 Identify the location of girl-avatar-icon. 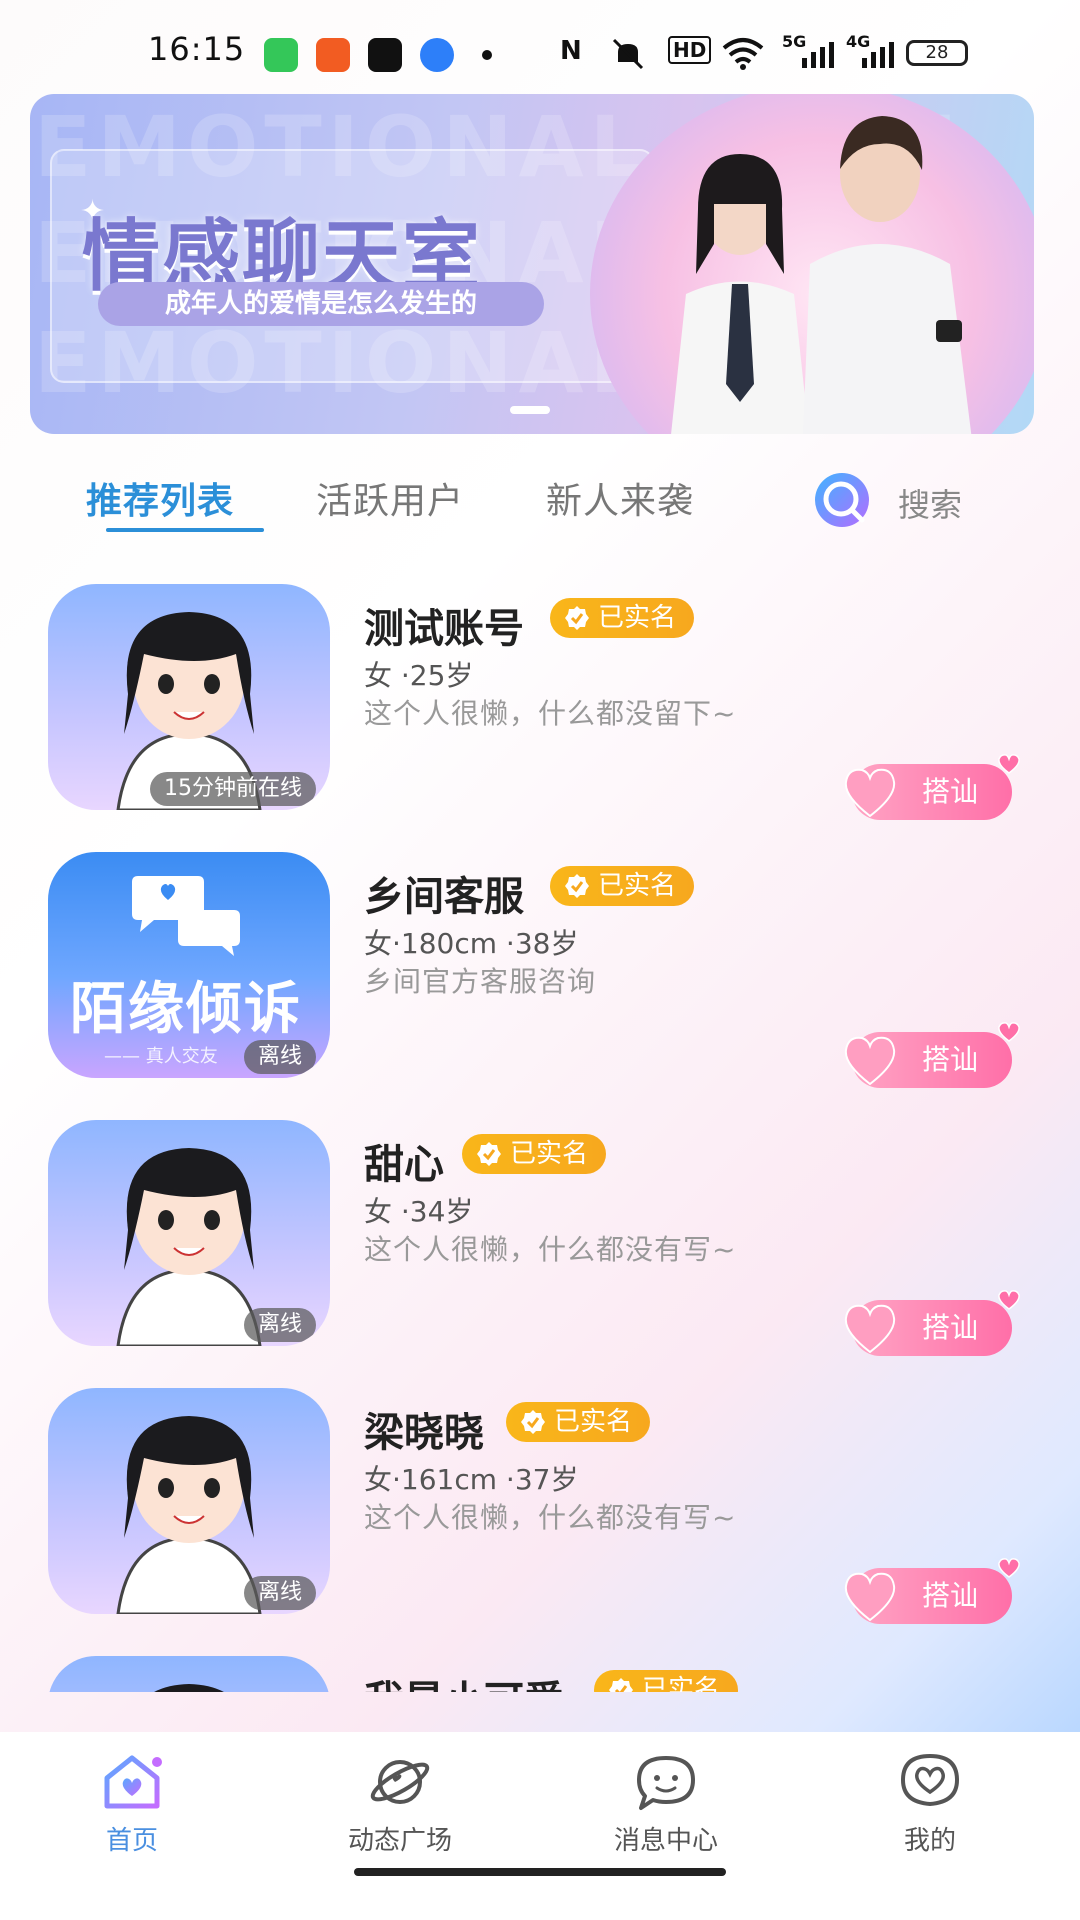
(189, 1688).